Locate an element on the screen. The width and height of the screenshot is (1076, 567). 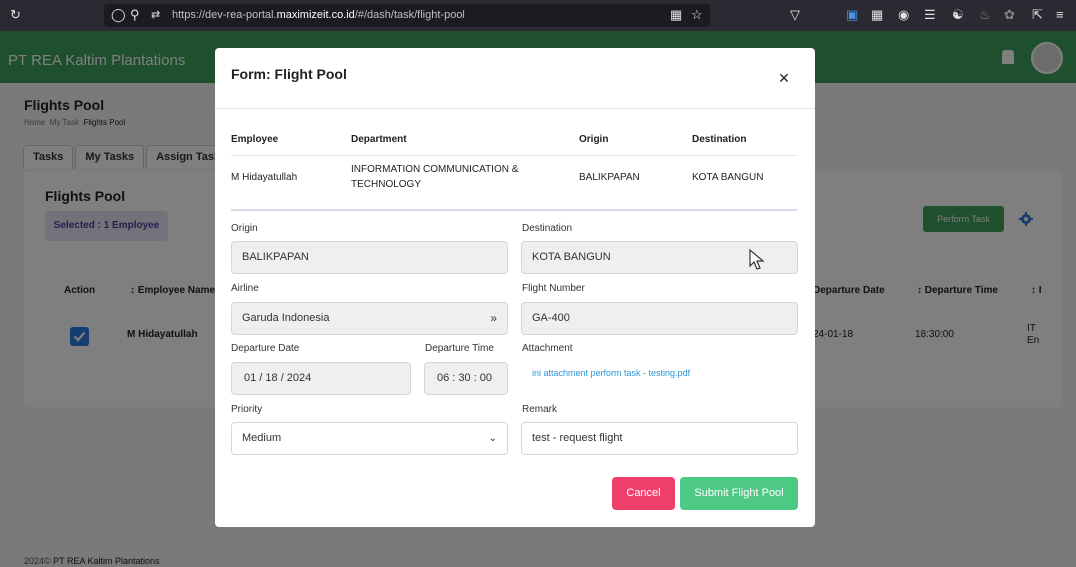
origin-field: BALIKPAPAN is located at coordinates (369, 257).